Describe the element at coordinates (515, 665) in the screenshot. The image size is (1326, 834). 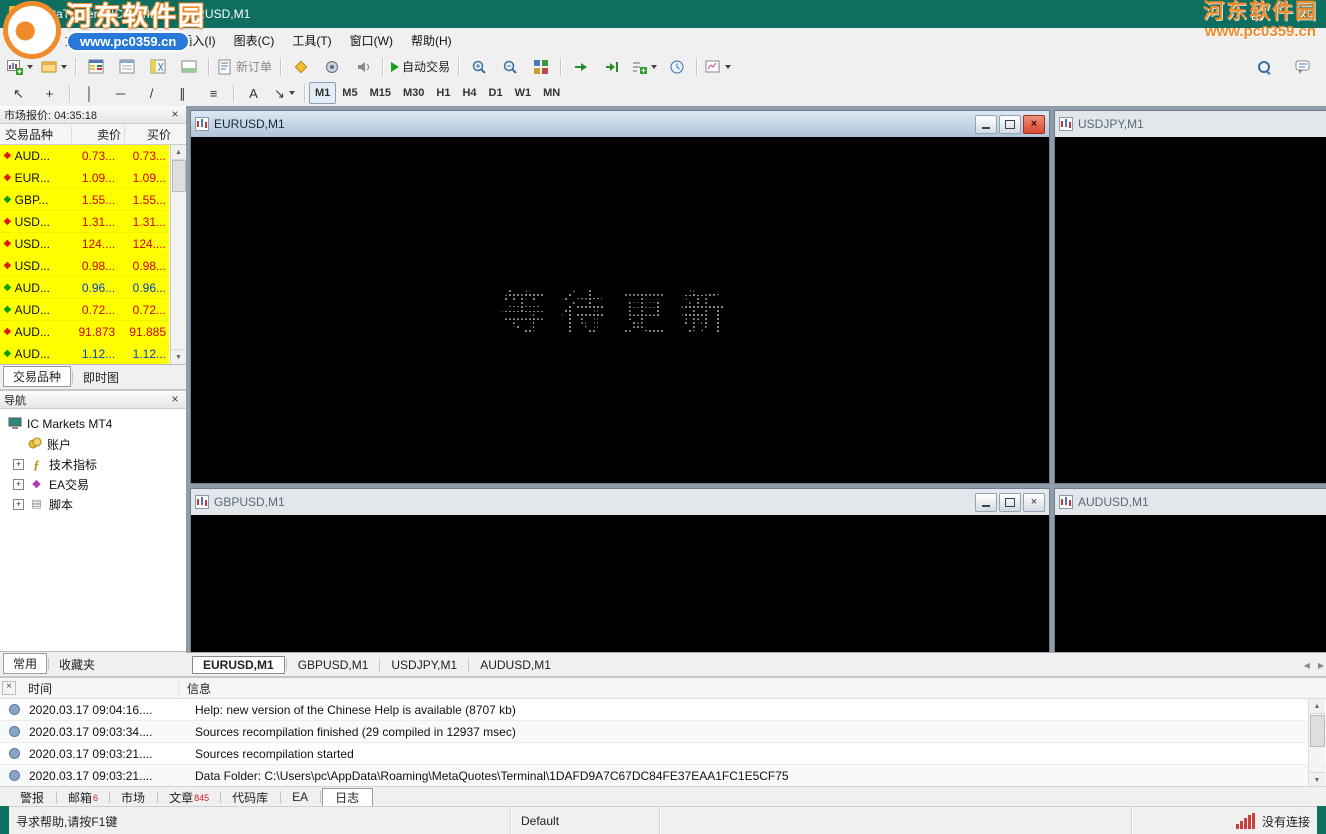
I see `chart-tab-audusd: AUDUSD,M1` at that location.